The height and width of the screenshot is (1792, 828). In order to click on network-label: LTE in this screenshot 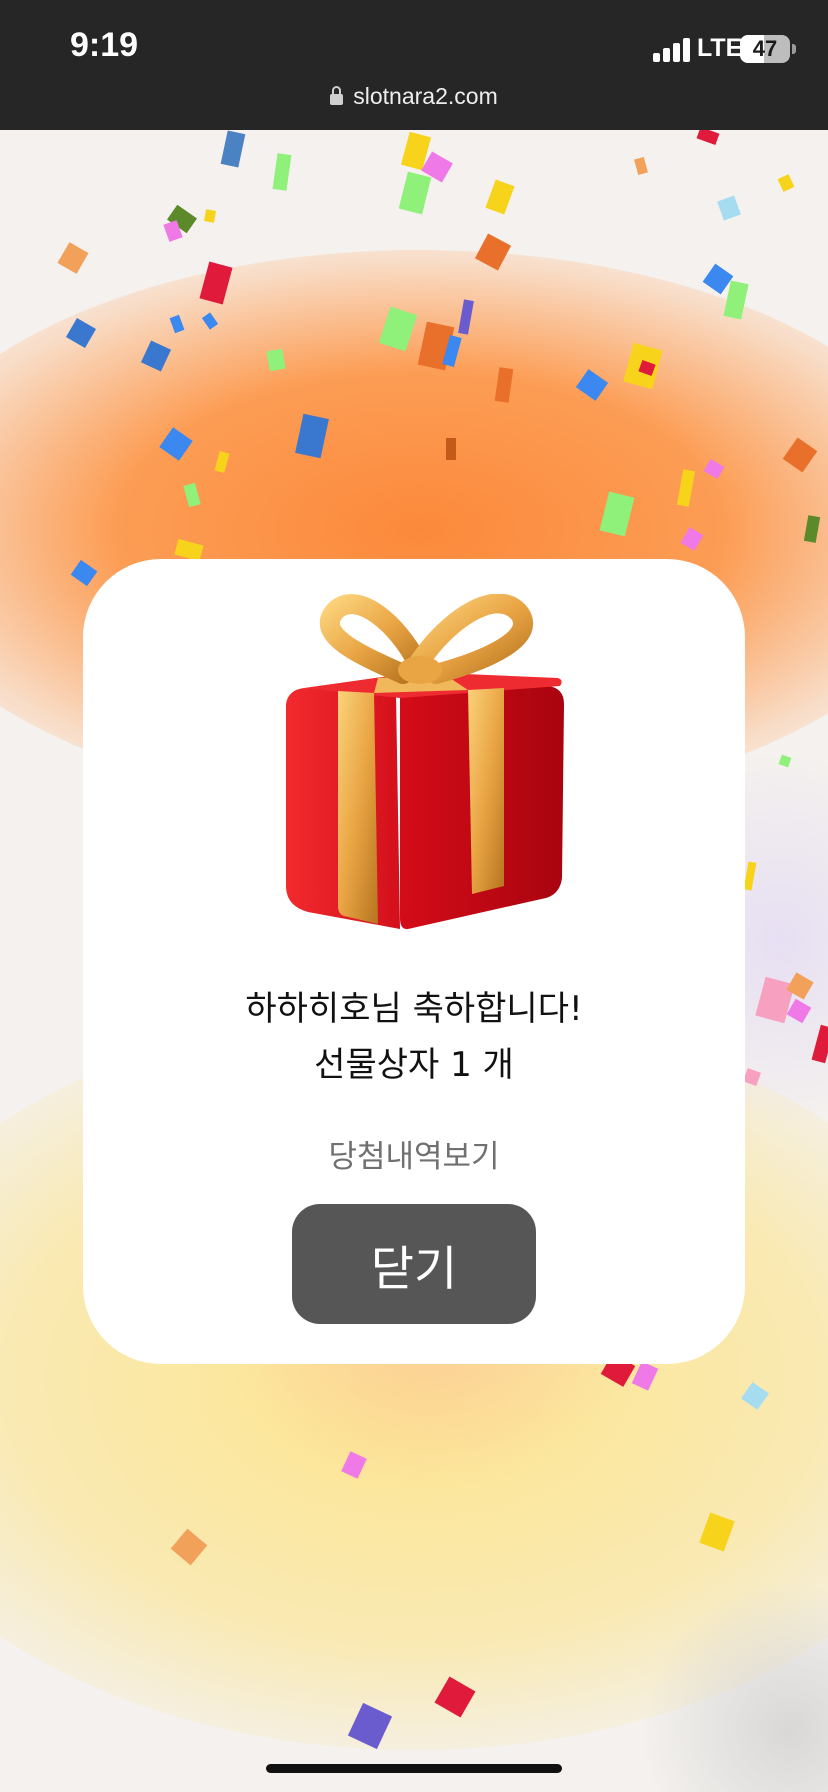, I will do `click(720, 48)`.